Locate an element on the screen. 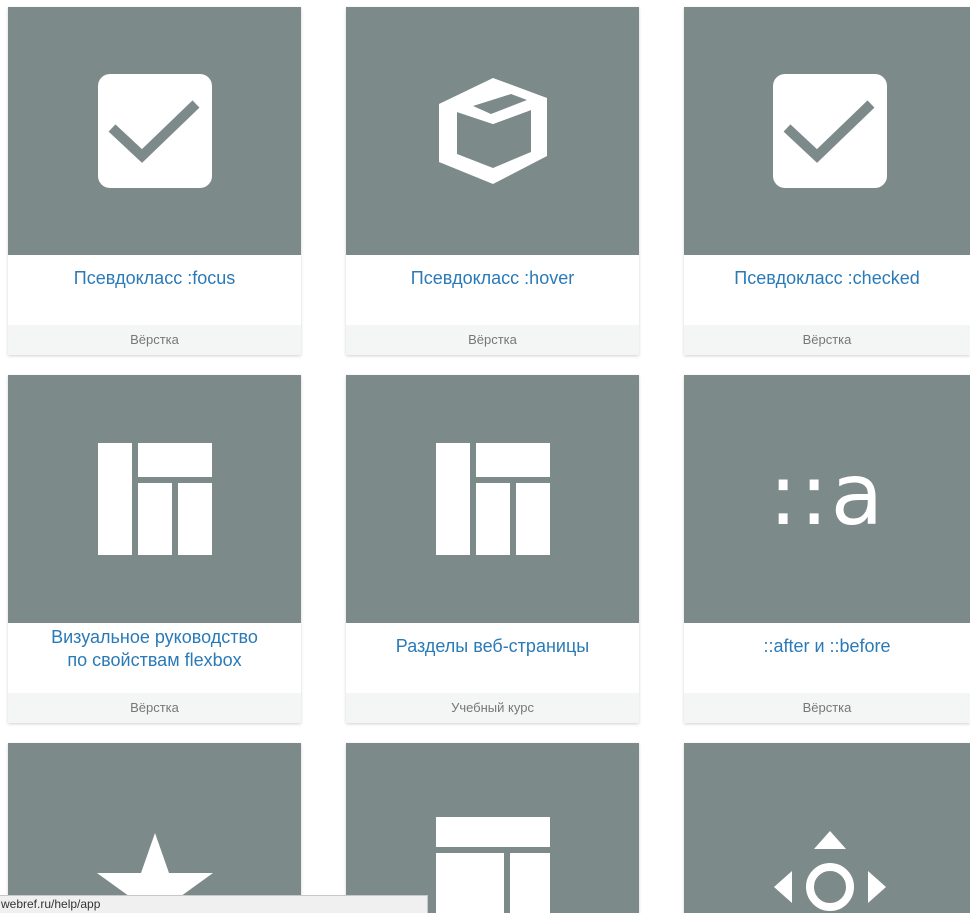 The width and height of the screenshot is (970, 913). card-title-line: Визуальное руководство is located at coordinates (154, 637).